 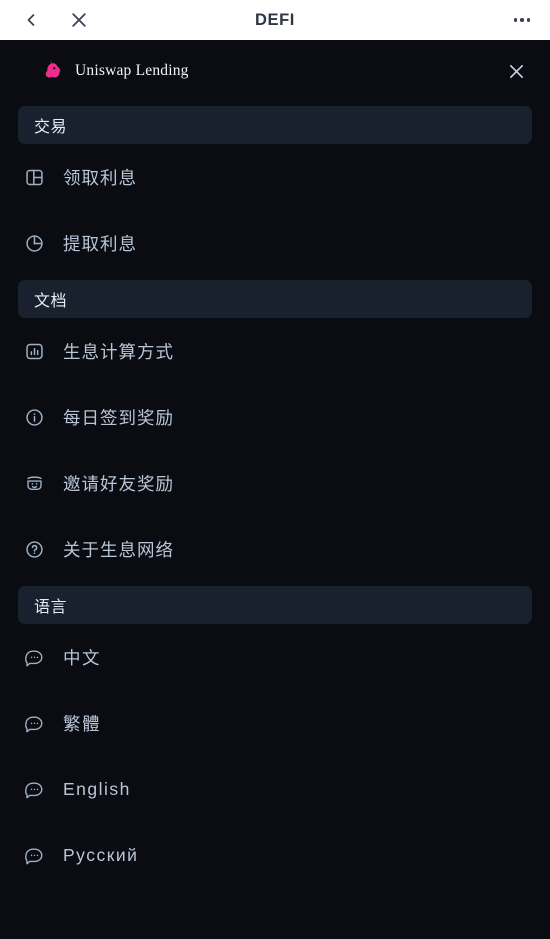 I want to click on close-panel-button, so click(x=516, y=71).